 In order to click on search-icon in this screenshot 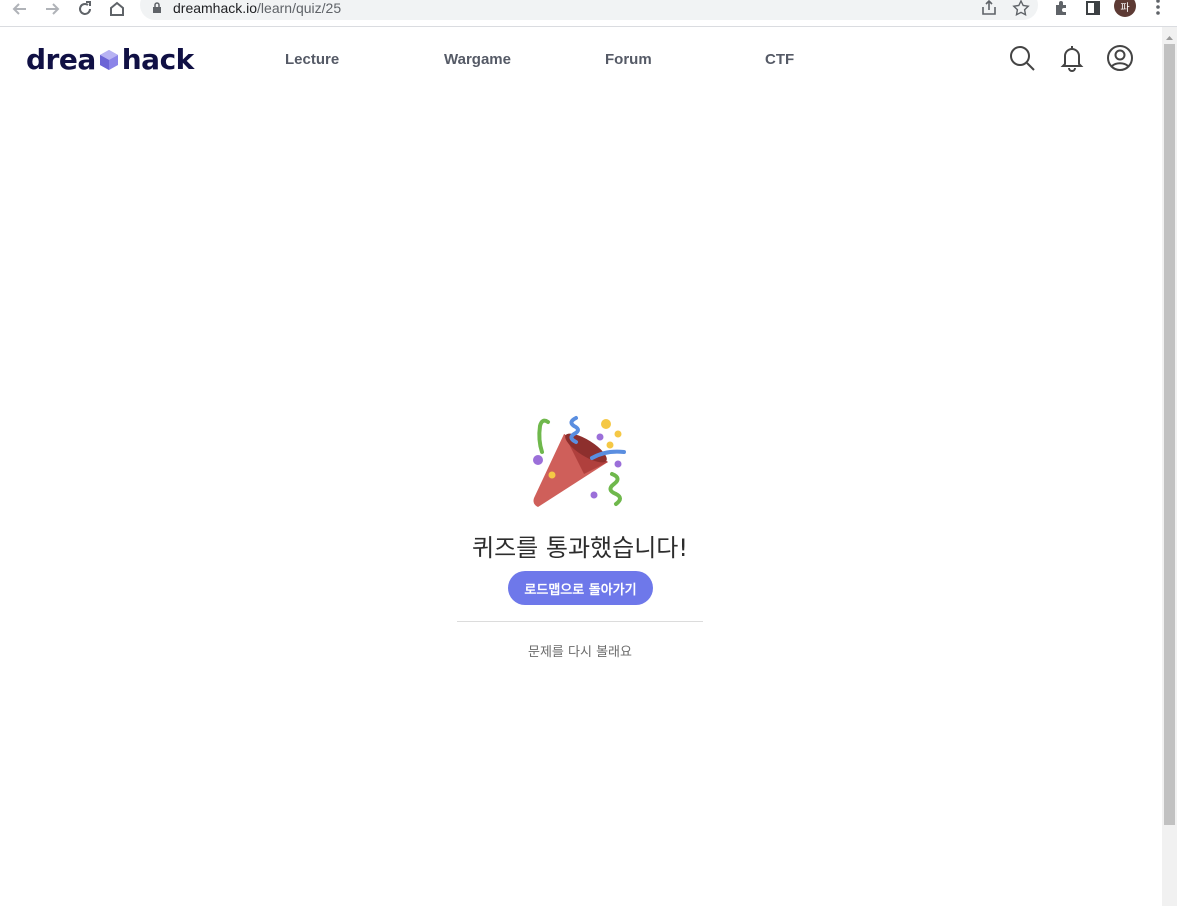, I will do `click(1022, 58)`.